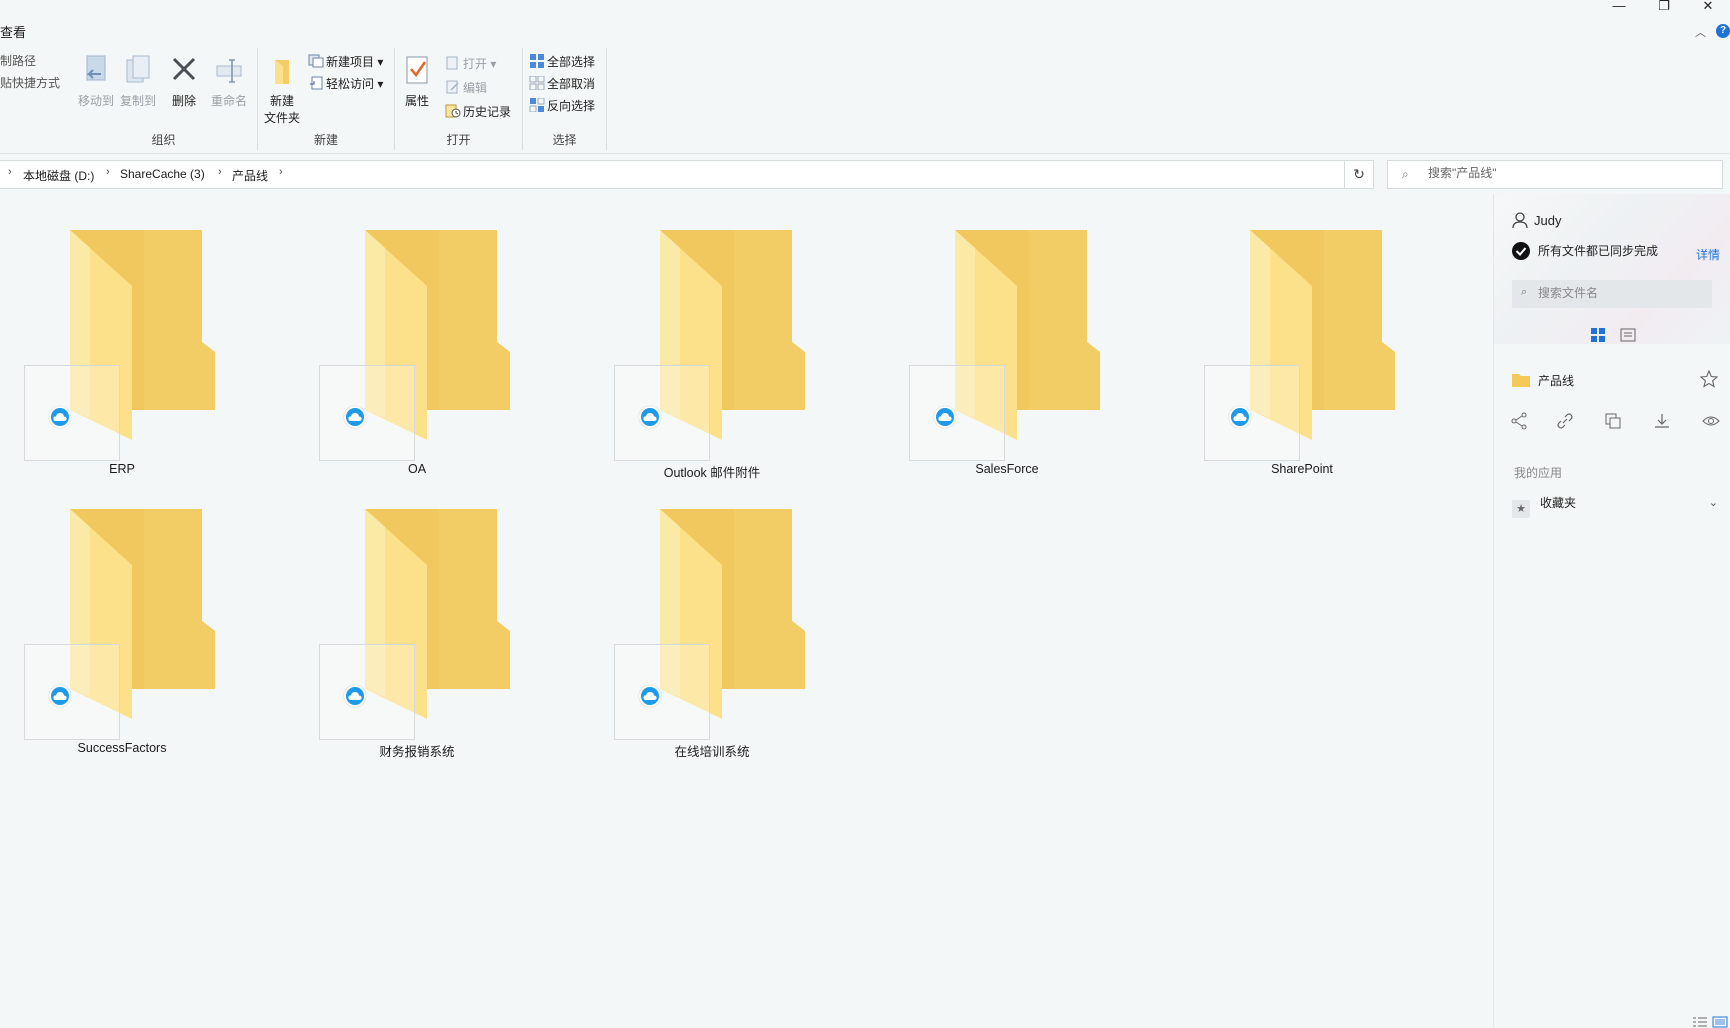 This screenshot has width=1730, height=1028. What do you see at coordinates (1720, 1022) in the screenshot?
I see `large-icons-view-icon` at bounding box center [1720, 1022].